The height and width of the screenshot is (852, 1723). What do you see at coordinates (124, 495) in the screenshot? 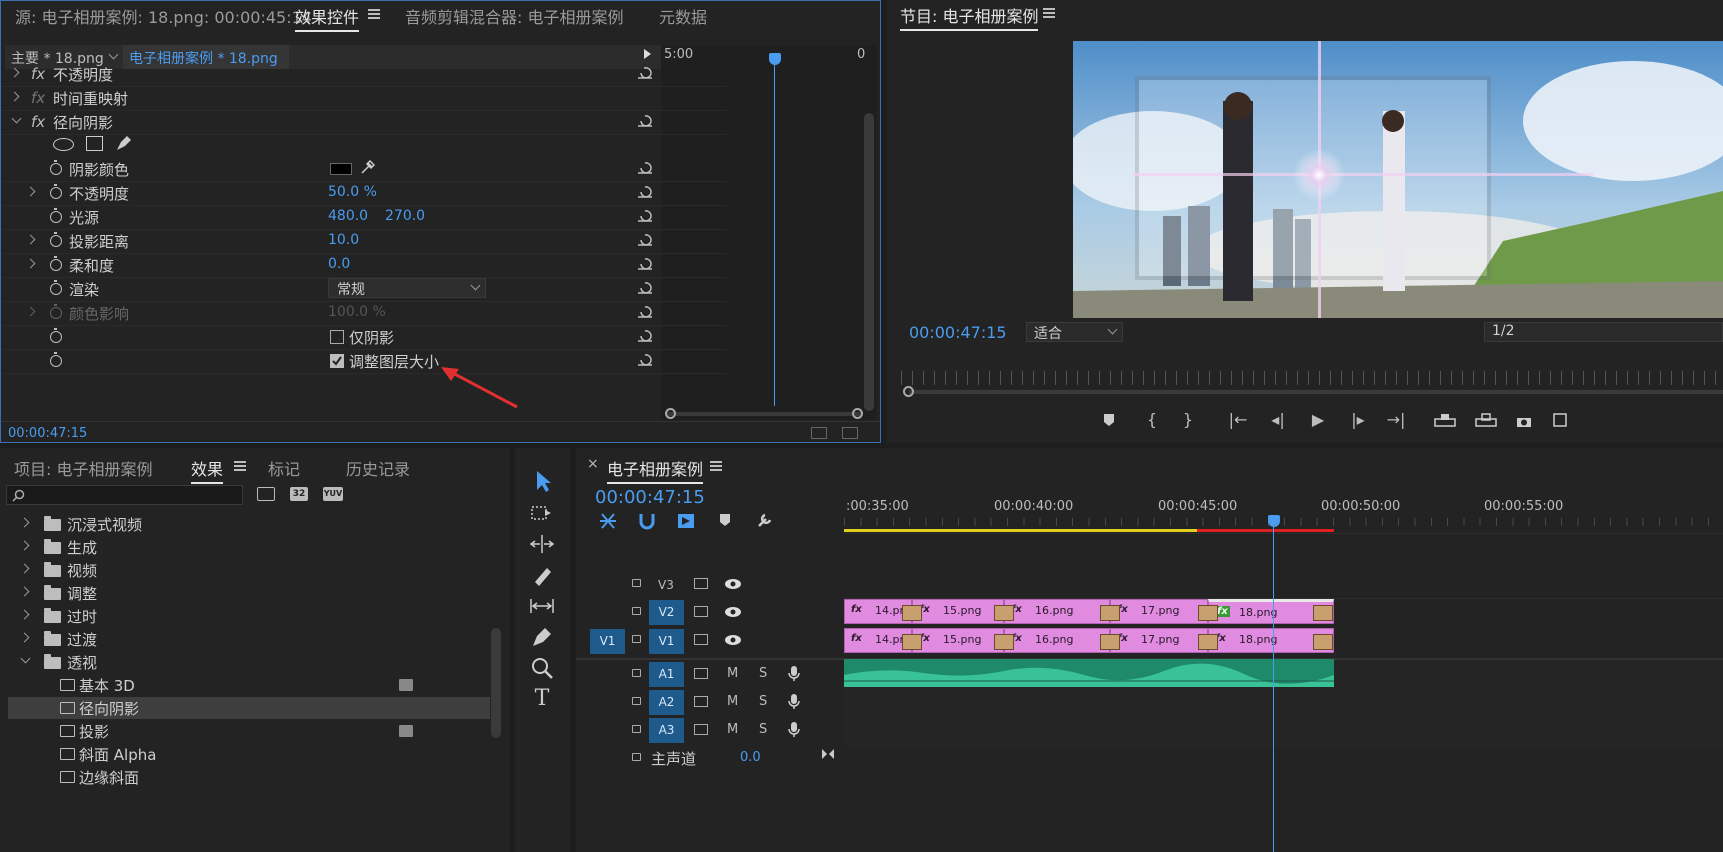
I see `effects-search-input` at bounding box center [124, 495].